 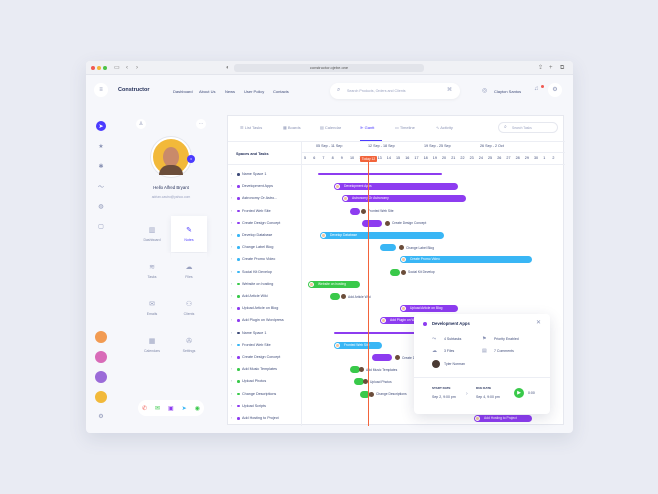 What do you see at coordinates (101, 206) in the screenshot?
I see `rail-globe-icon: ◍` at bounding box center [101, 206].